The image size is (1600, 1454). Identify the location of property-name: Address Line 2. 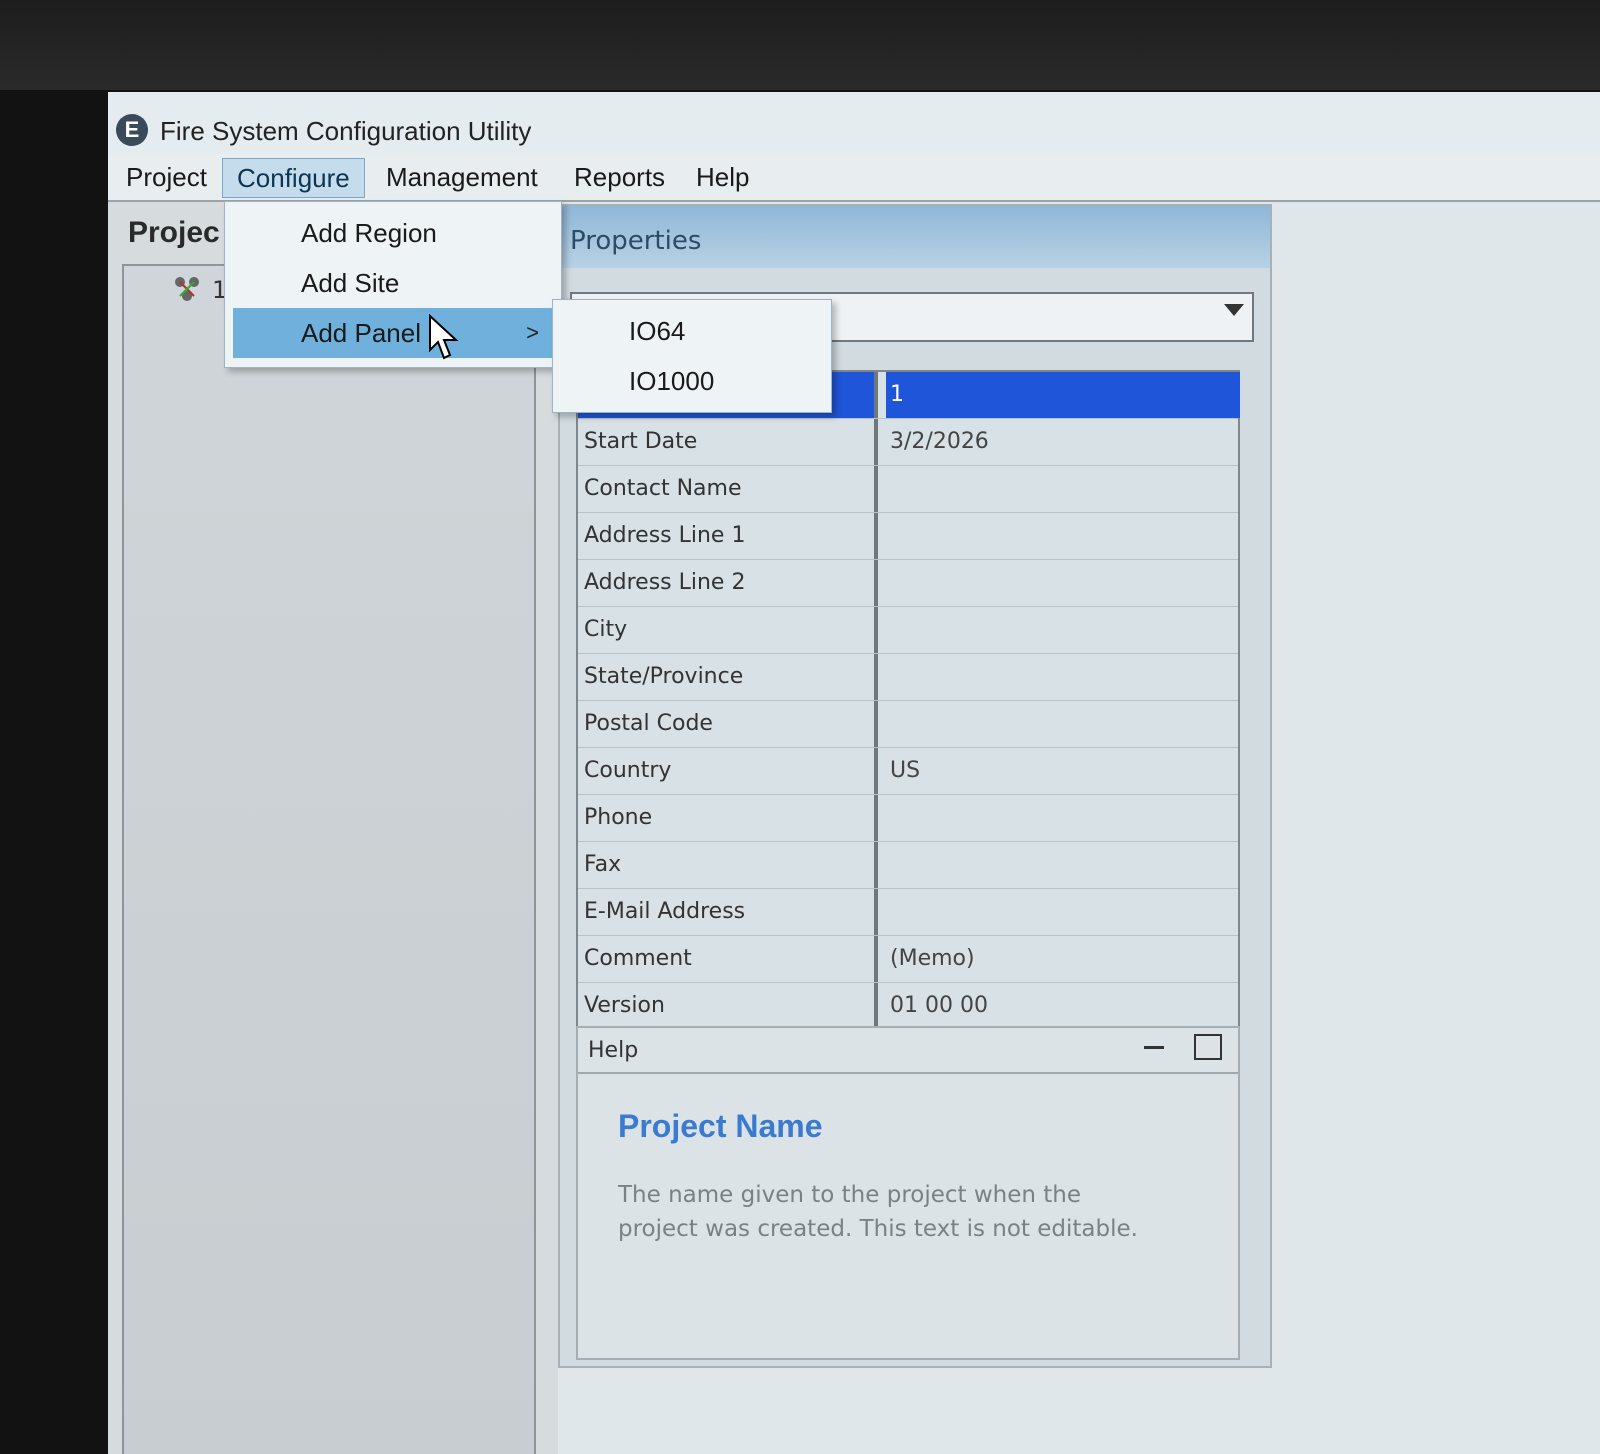
(728, 583).